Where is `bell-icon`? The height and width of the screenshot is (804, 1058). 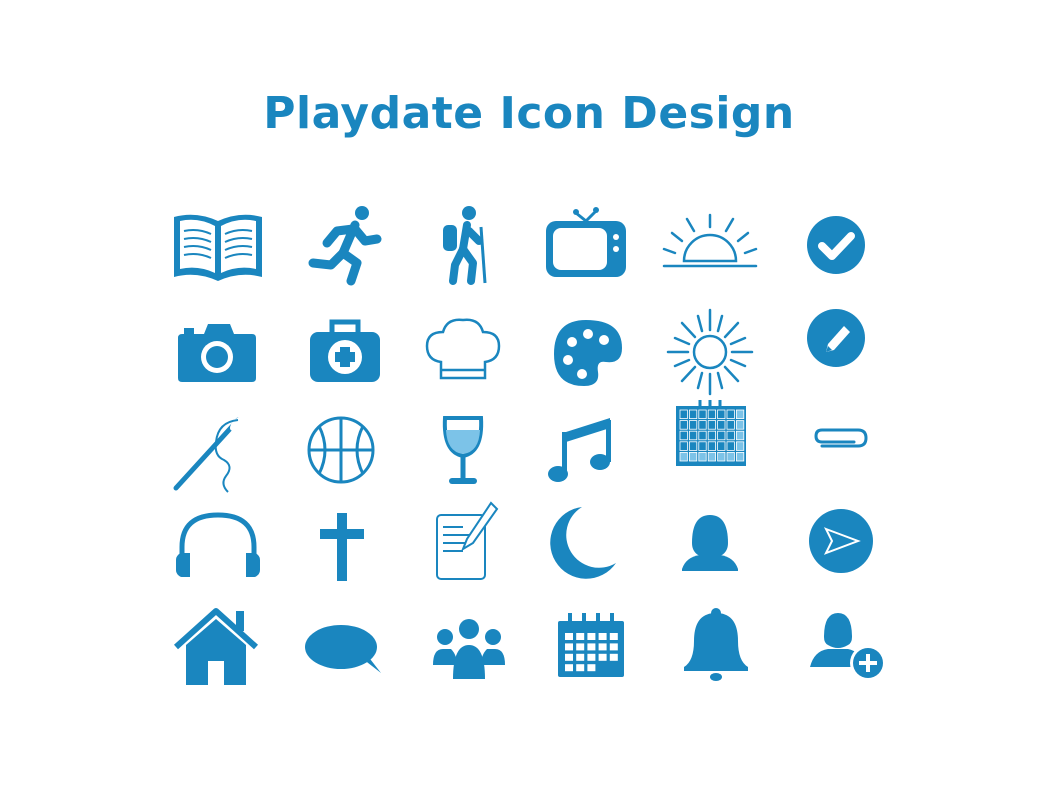
bell-icon is located at coordinates (710, 650).